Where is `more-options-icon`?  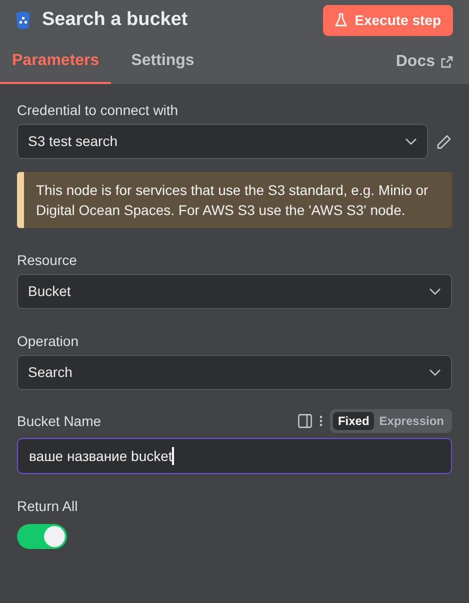 more-options-icon is located at coordinates (321, 421).